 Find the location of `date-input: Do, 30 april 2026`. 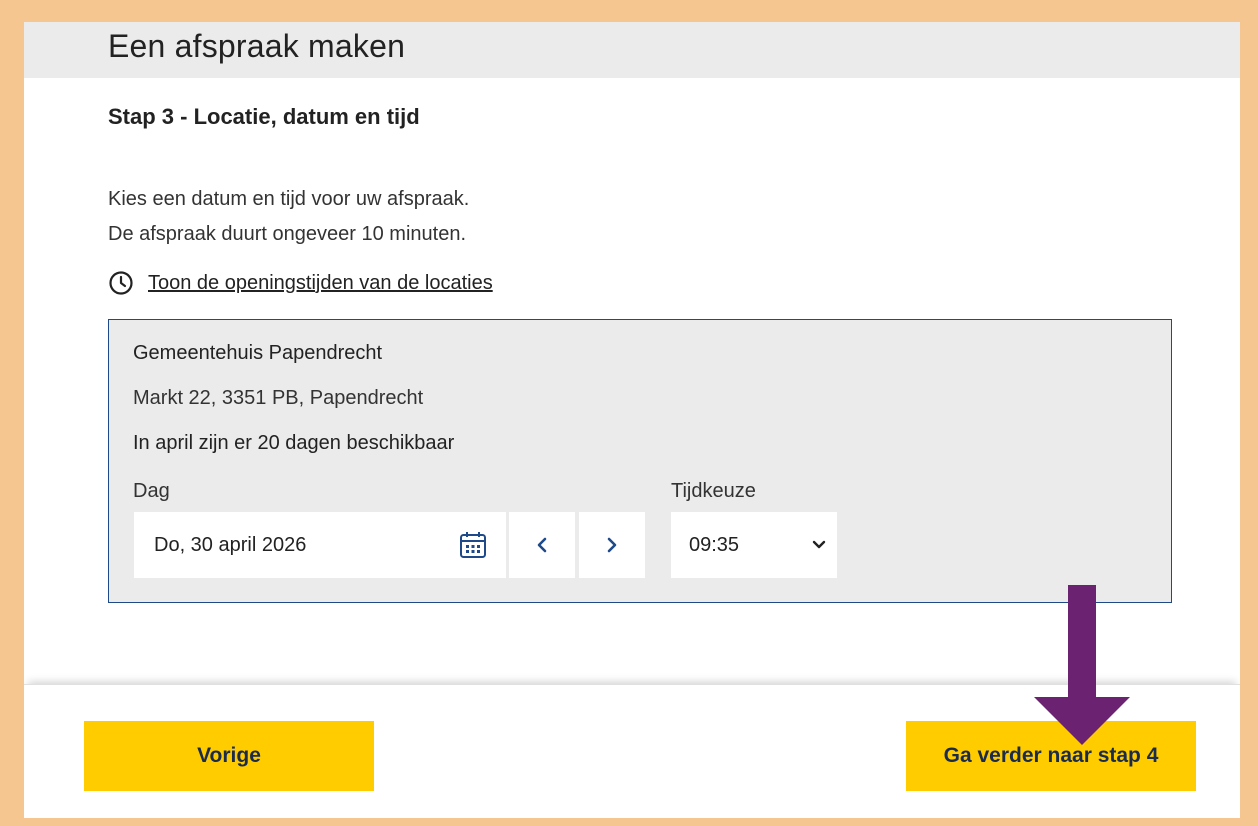

date-input: Do, 30 april 2026 is located at coordinates (320, 545).